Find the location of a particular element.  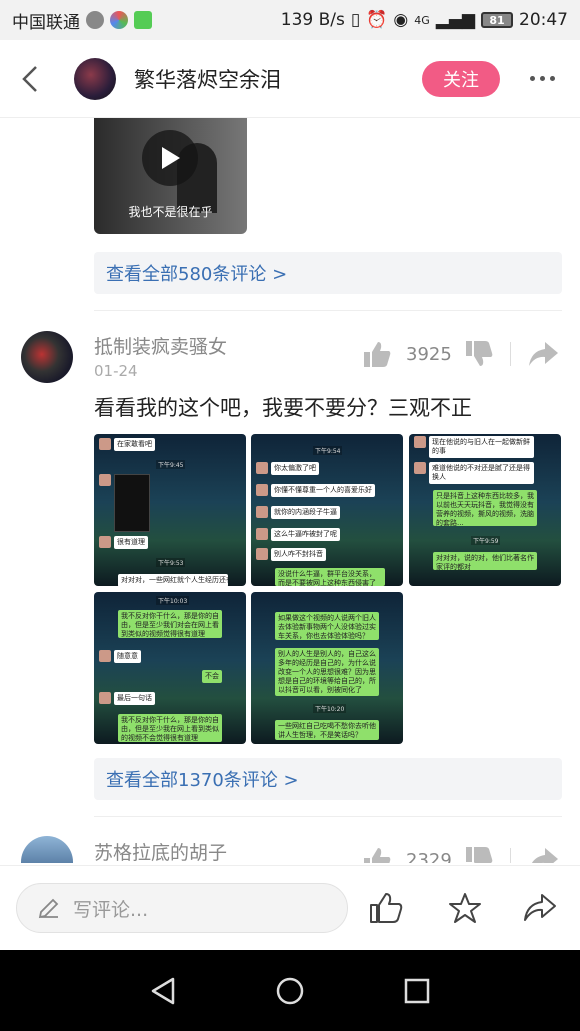

favorite-button is located at coordinates (465, 908).